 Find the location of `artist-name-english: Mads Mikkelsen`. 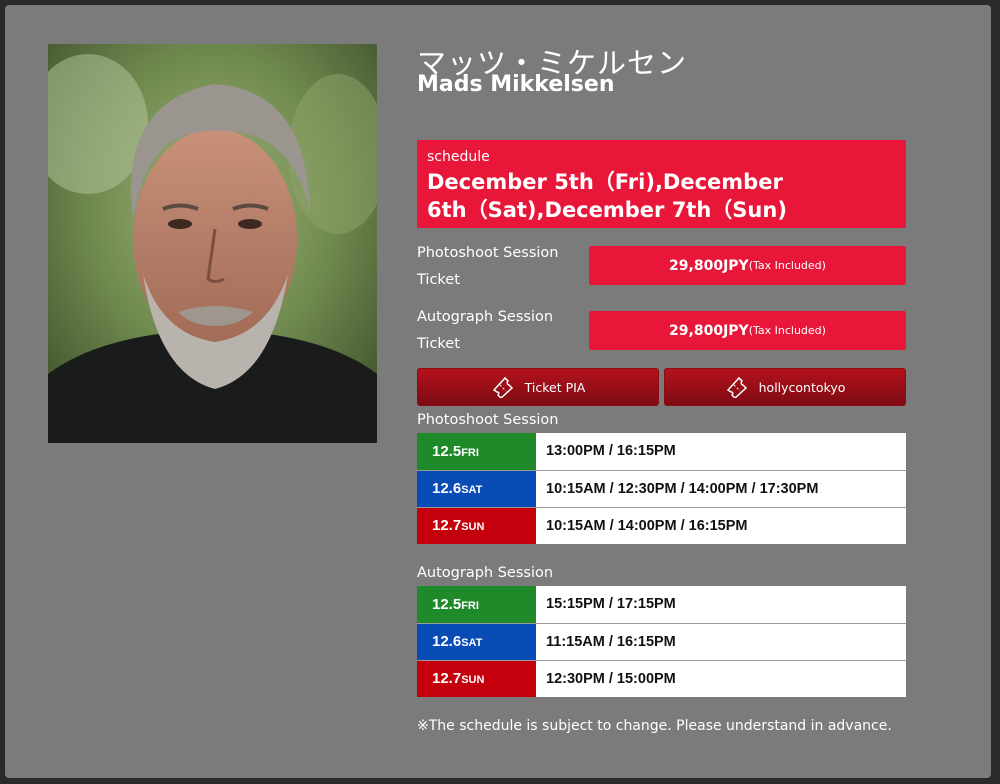

artist-name-english: Mads Mikkelsen is located at coordinates (516, 84).